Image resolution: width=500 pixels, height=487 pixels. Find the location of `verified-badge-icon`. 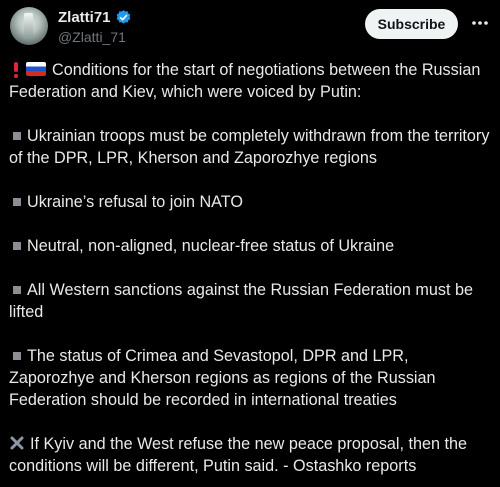

verified-badge-icon is located at coordinates (123, 17).